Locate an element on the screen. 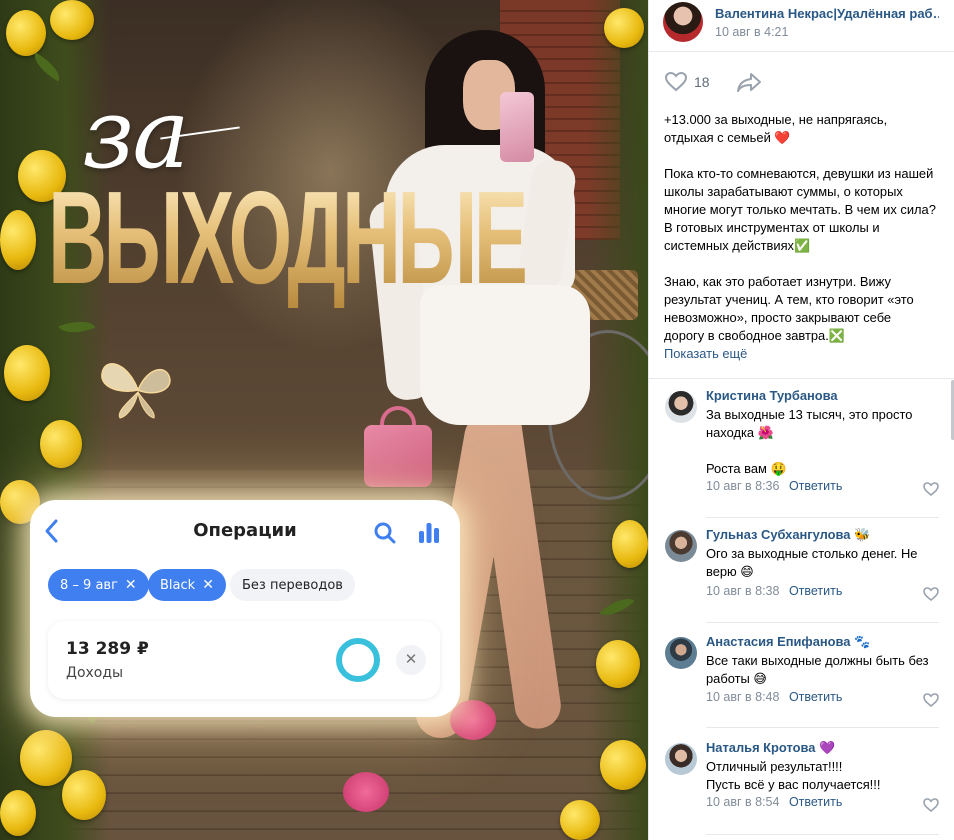 This screenshot has width=954, height=840. post-text-line: +13.000 за выходные, не напрягаясь, is located at coordinates (776, 119).